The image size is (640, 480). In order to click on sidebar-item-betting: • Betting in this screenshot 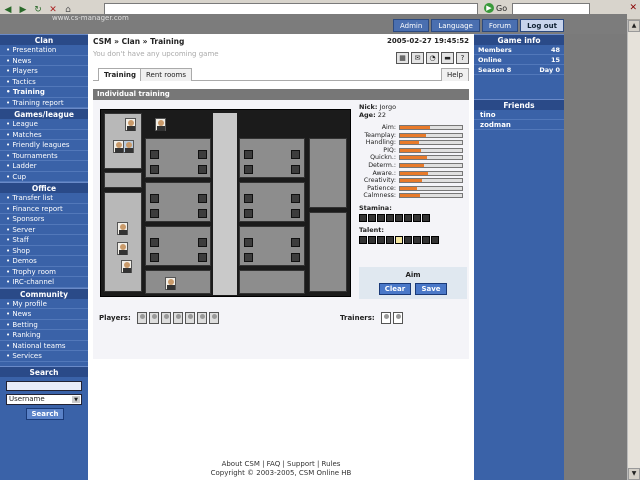, I will do `click(44, 325)`.